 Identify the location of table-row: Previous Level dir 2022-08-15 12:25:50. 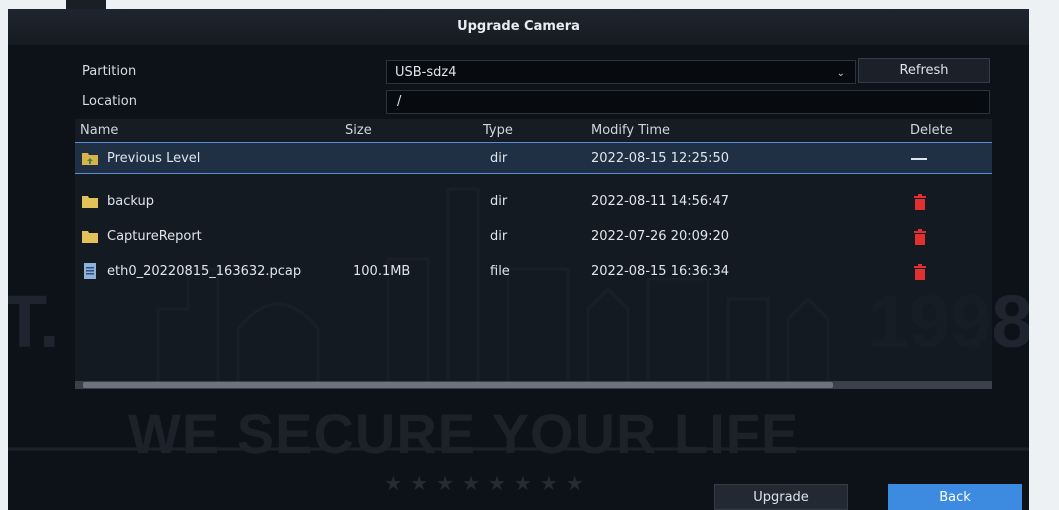
(533, 158).